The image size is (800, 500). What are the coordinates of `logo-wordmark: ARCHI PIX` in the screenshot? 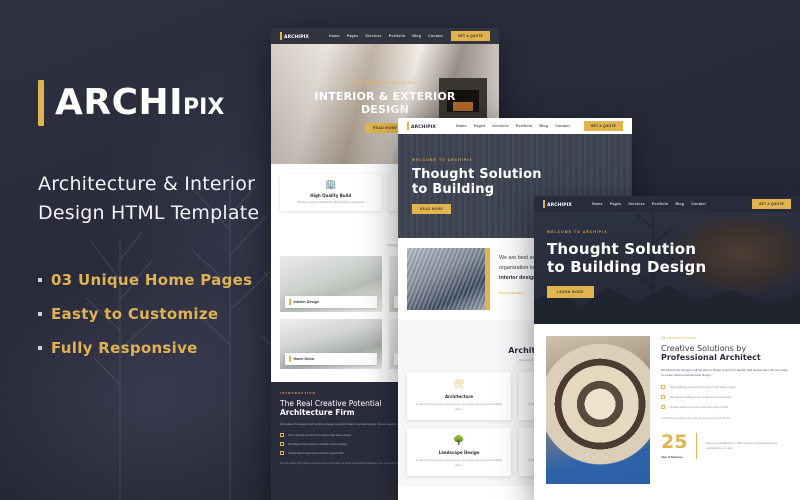 It's located at (139, 103).